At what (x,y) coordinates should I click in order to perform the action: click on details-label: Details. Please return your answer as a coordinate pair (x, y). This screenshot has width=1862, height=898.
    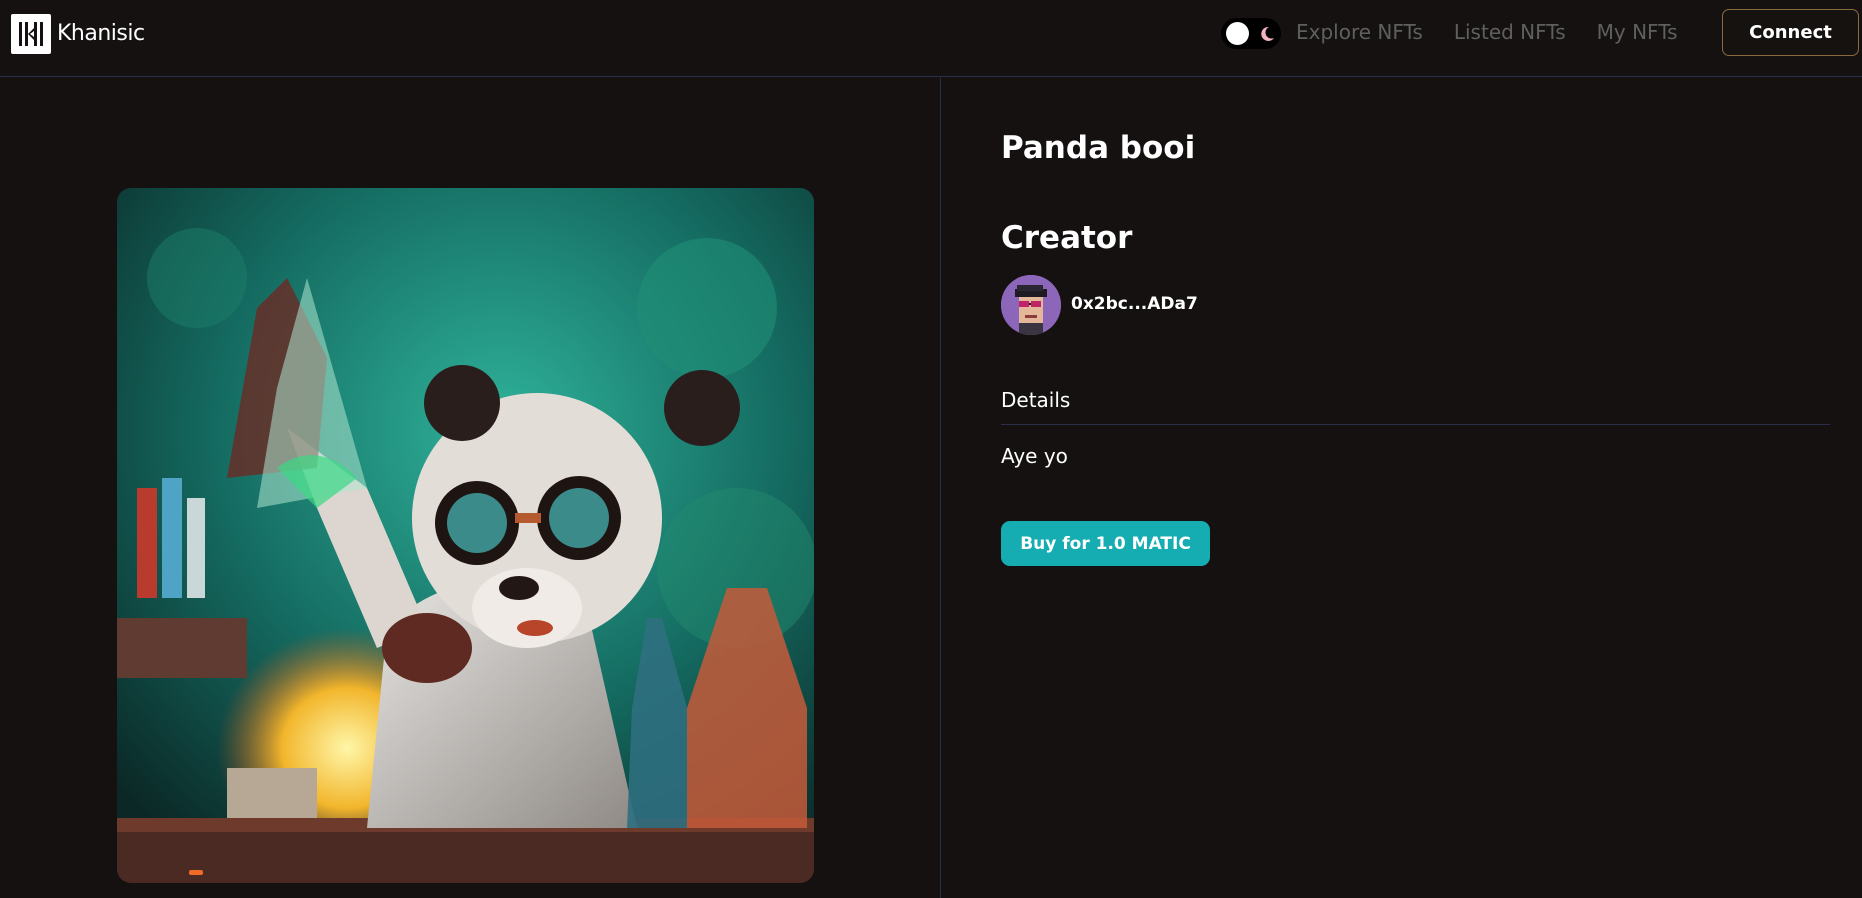
    Looking at the image, I should click on (1036, 400).